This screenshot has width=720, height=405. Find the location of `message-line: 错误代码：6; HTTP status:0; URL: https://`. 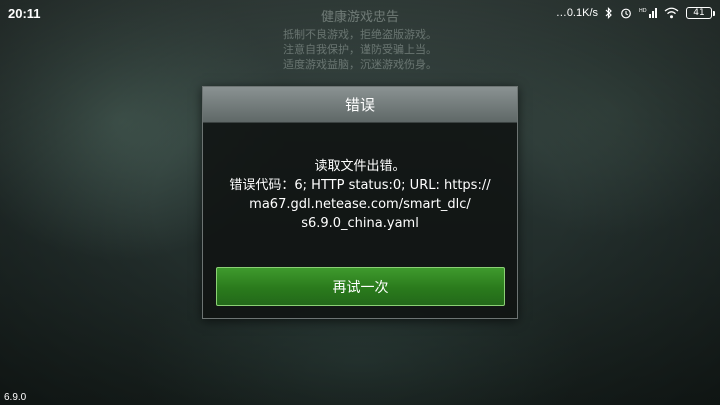

message-line: 错误代码：6; HTTP status:0; URL: https:// is located at coordinates (360, 185).